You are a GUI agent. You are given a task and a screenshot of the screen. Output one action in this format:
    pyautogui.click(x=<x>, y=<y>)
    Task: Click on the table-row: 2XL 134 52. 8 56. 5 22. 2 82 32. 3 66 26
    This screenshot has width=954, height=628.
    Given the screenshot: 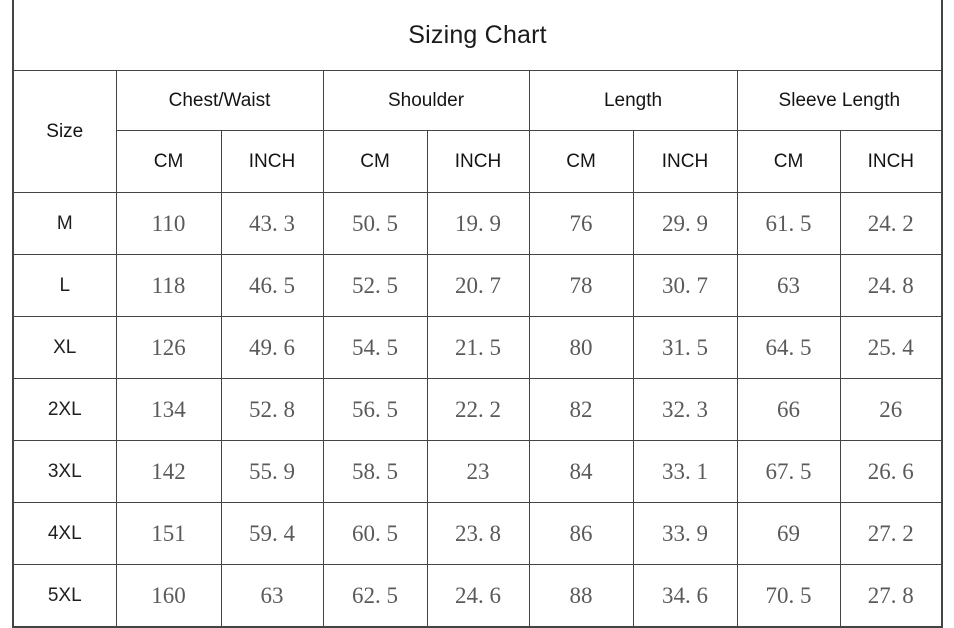 What is the action you would take?
    pyautogui.click(x=477, y=409)
    